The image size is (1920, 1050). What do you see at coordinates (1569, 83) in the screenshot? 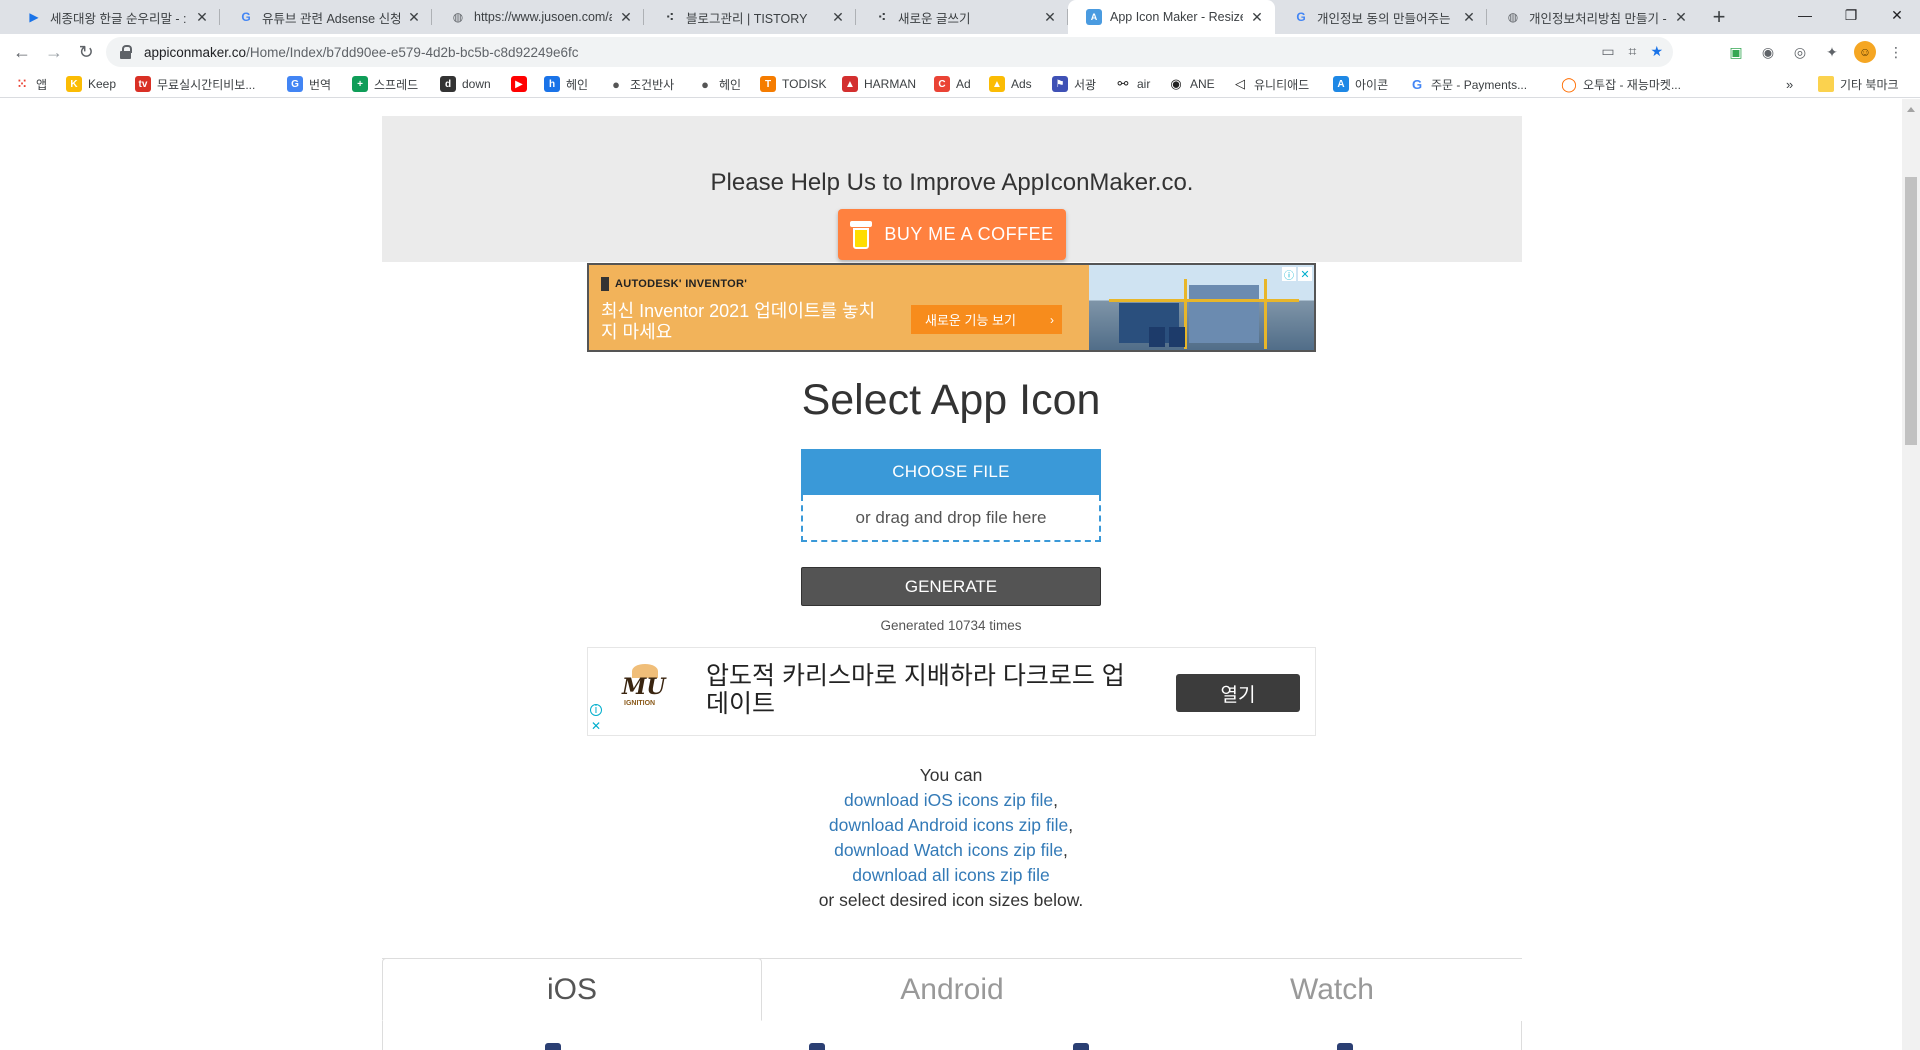
I see `otwojob-icon: ◯` at bounding box center [1569, 83].